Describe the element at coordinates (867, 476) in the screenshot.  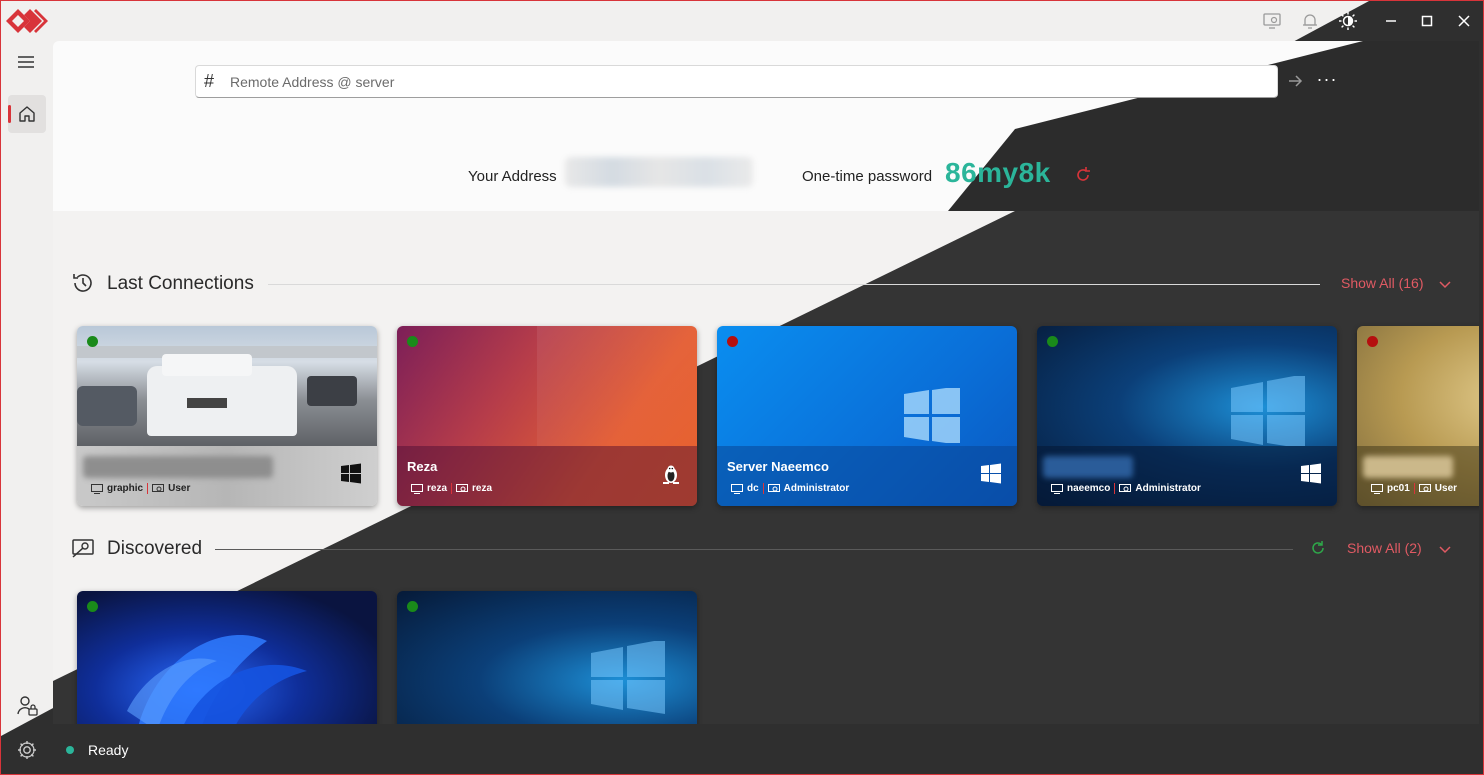
I see `card-footer: Server Naeemco dc Administrator` at that location.